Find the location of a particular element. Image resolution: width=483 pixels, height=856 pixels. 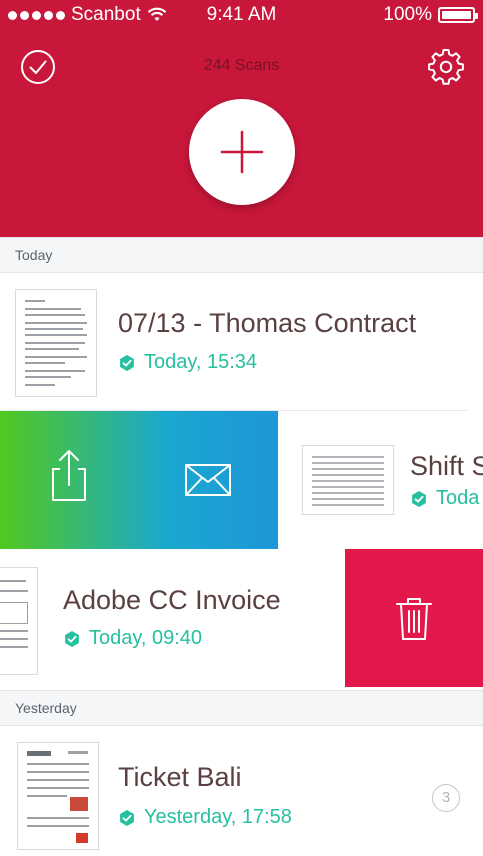

scan-date: Toda is located at coordinates (444, 498).